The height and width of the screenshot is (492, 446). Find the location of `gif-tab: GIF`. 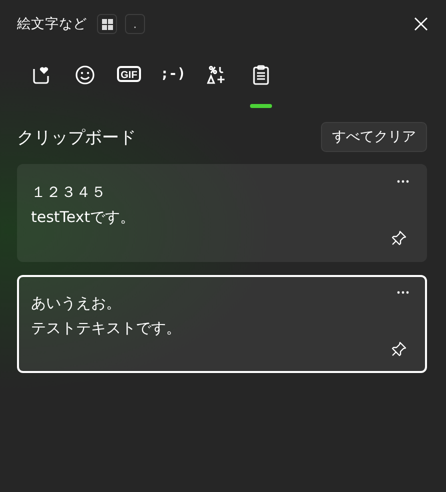

gif-tab: GIF is located at coordinates (129, 84).